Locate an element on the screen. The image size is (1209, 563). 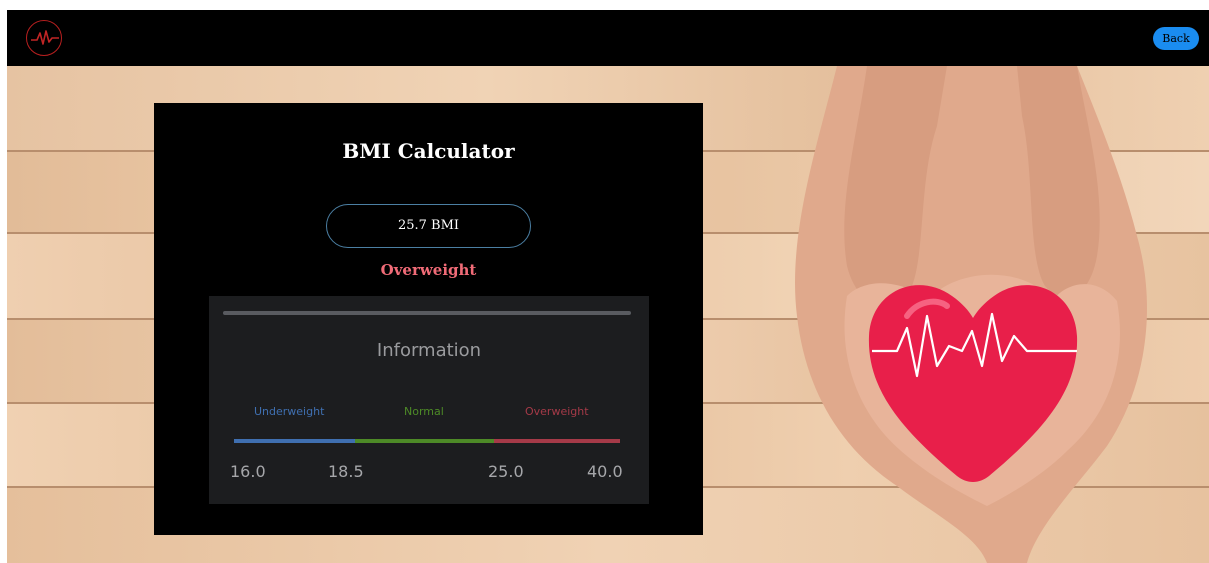
bmi-result-display: 25.7 BMI is located at coordinates (428, 226).